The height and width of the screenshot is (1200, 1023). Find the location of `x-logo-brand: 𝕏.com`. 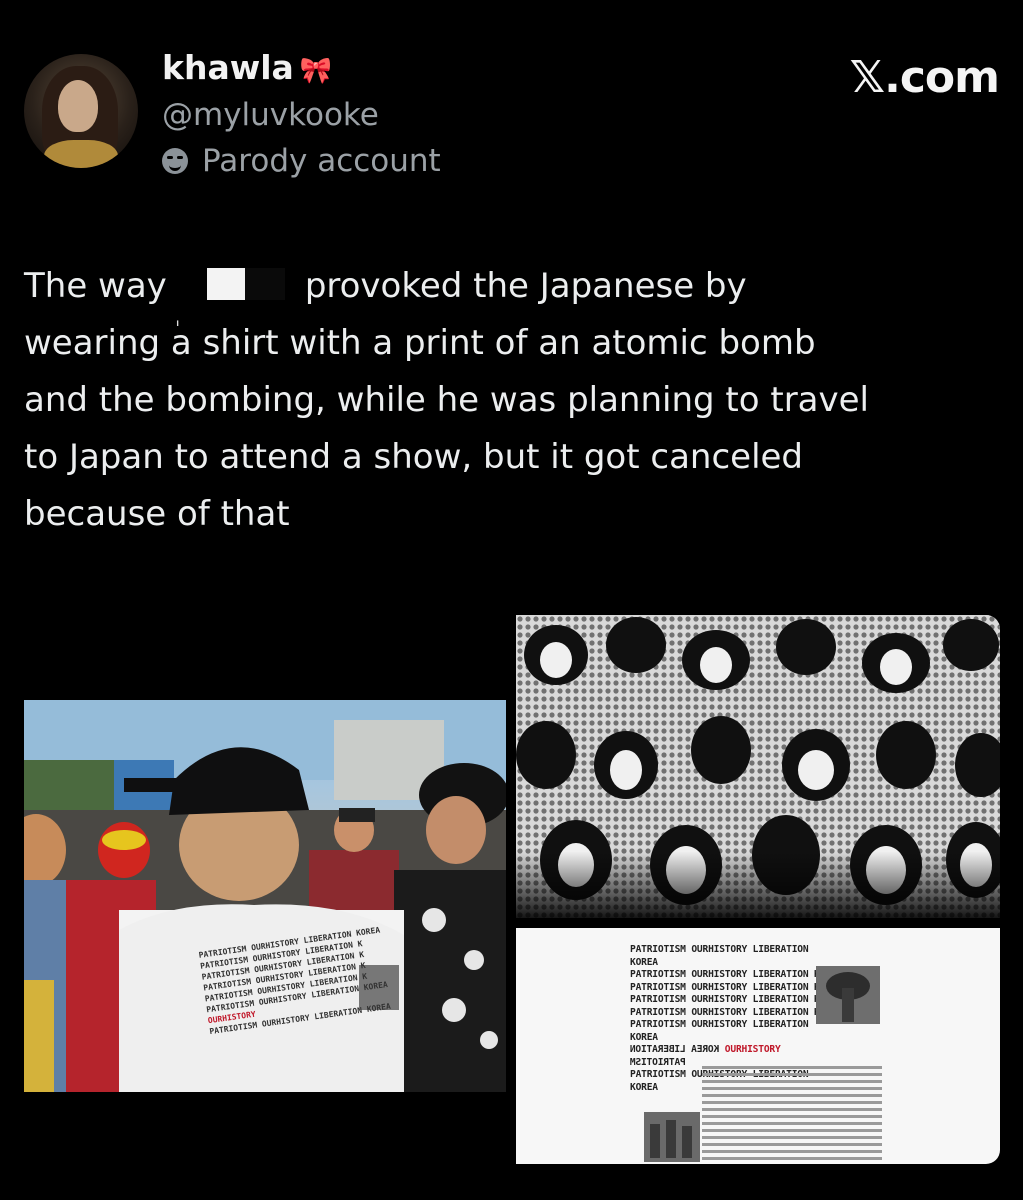

x-logo-brand: 𝕏.com is located at coordinates (924, 77).